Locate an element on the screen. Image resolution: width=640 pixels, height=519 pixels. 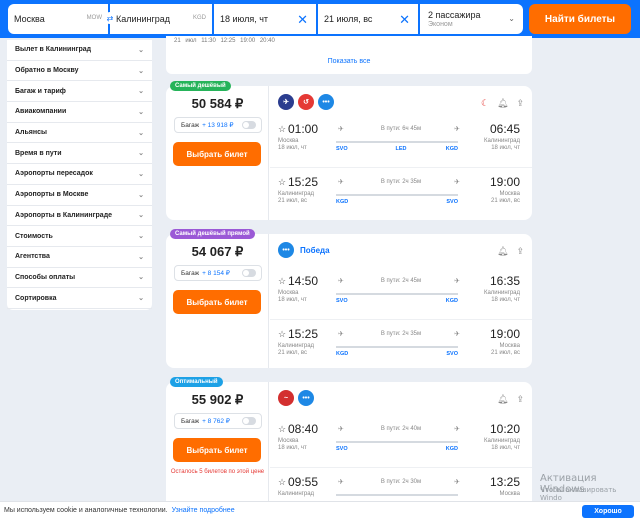
departure-date-field: 18 июля, чт ✕ is located at coordinates (265, 19).